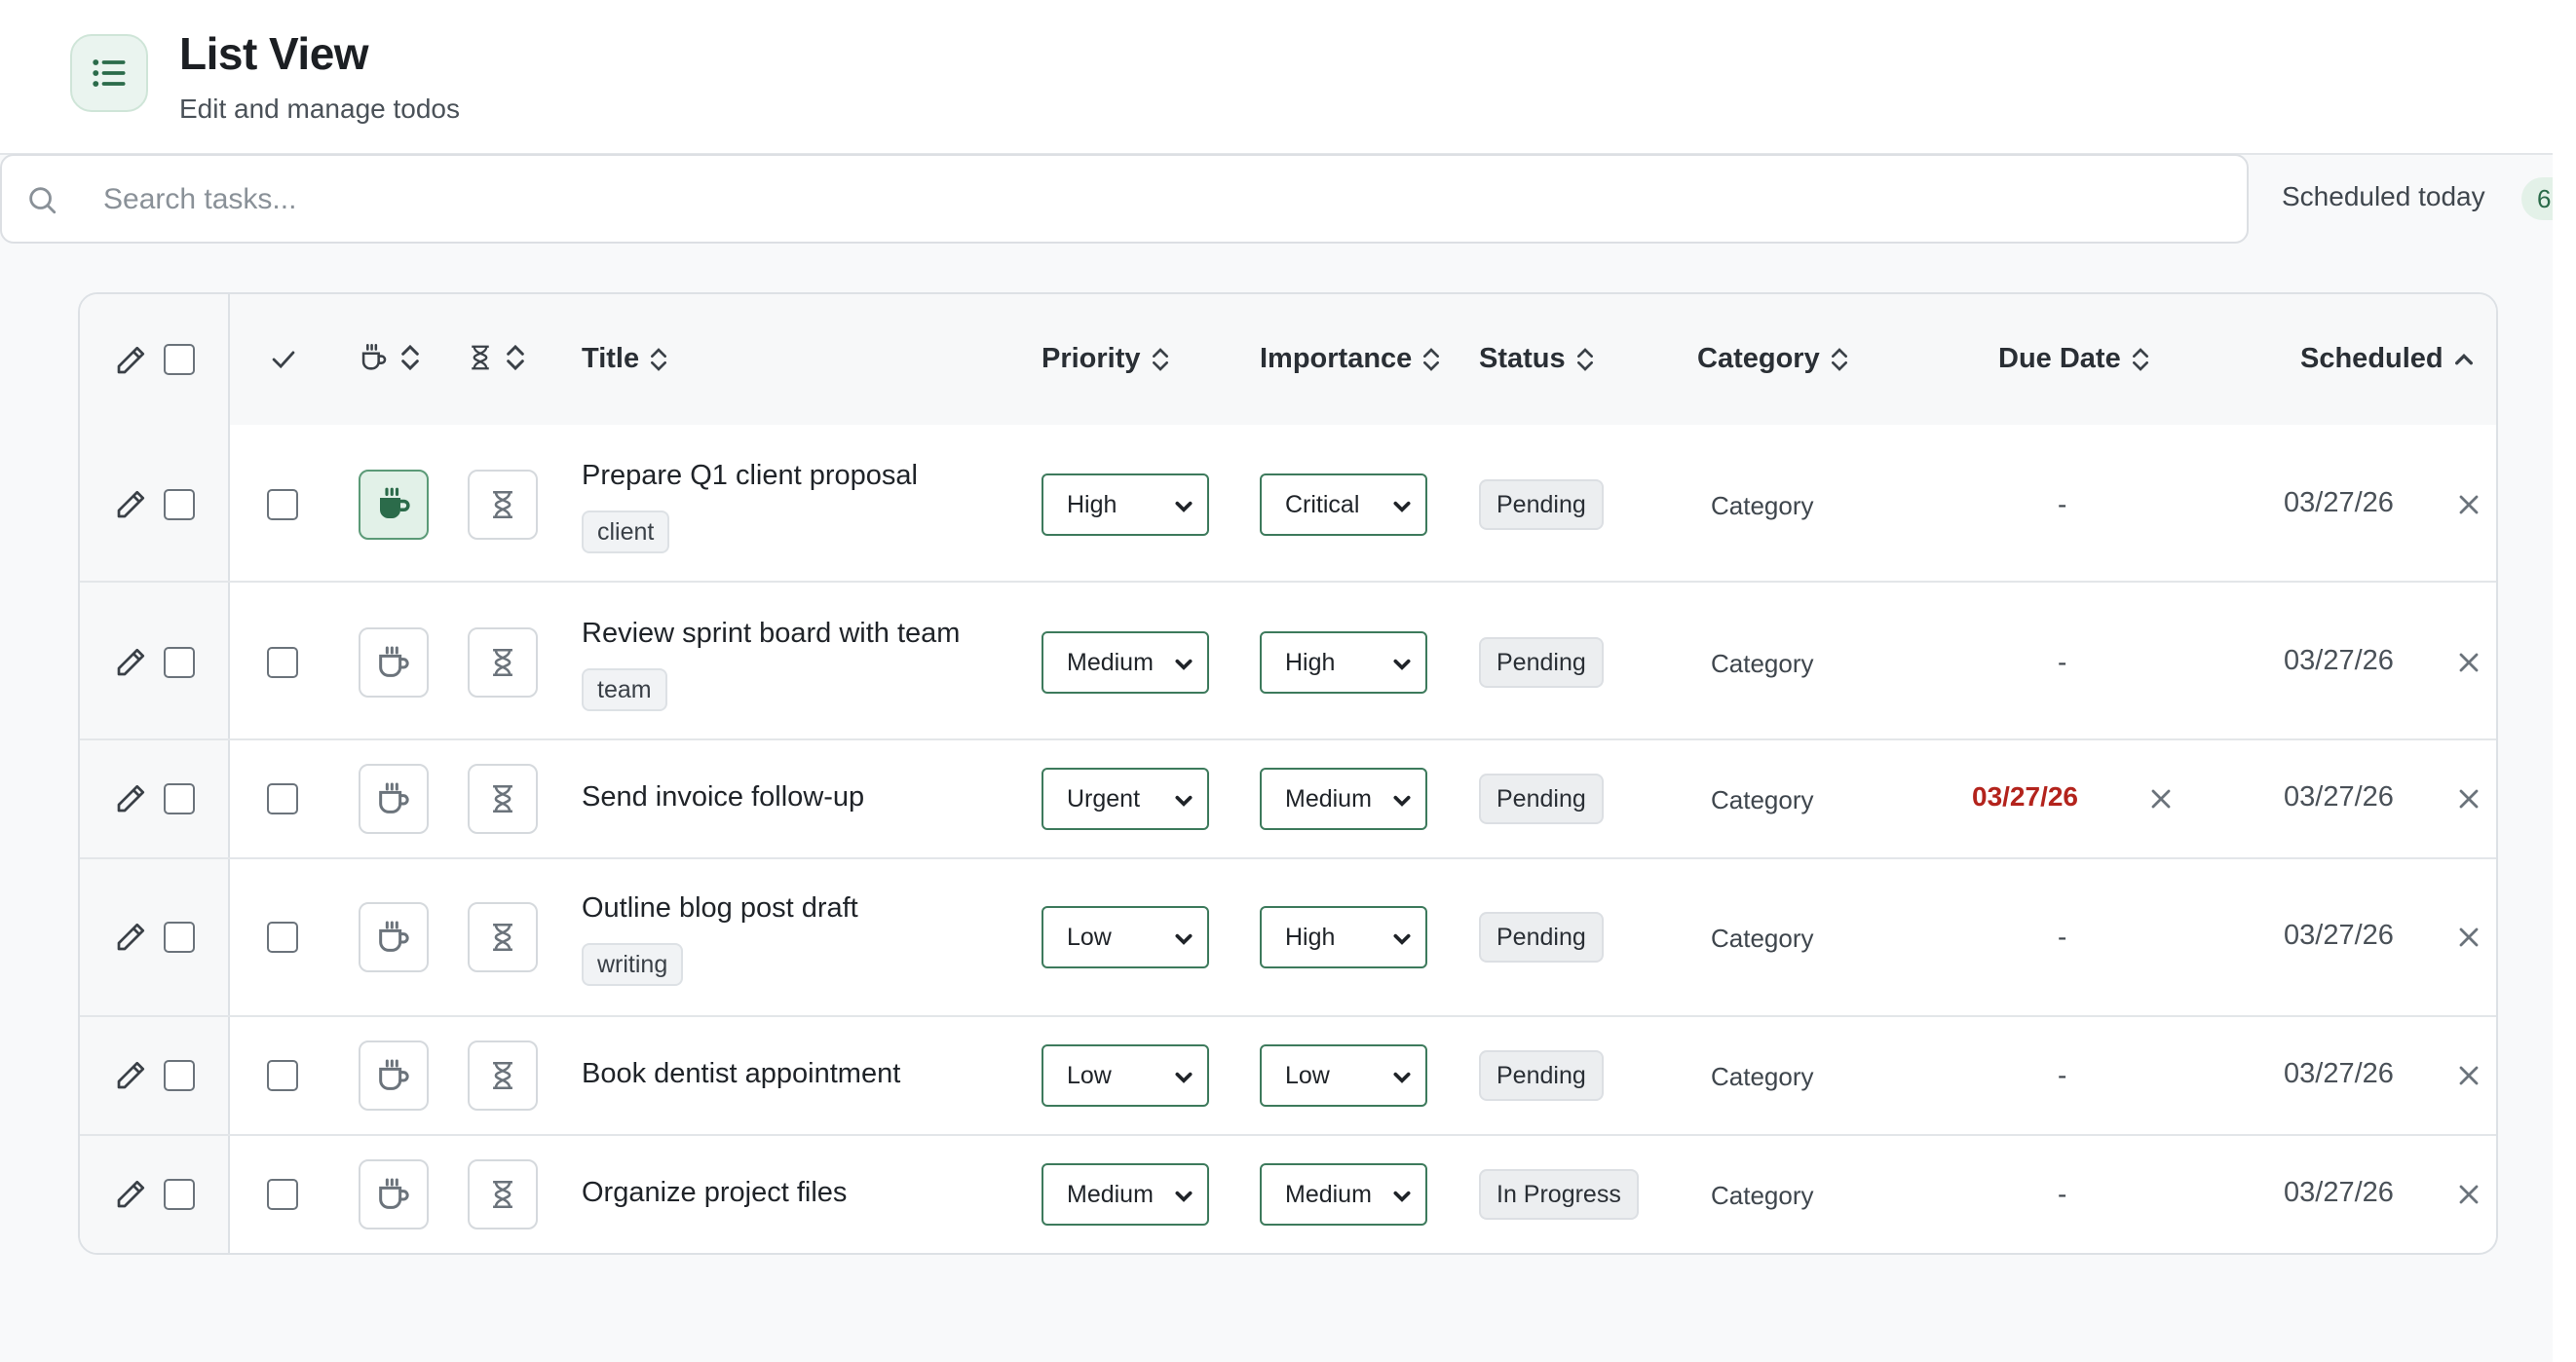 The image size is (2576, 1362). I want to click on column-category: Category, so click(1773, 359).